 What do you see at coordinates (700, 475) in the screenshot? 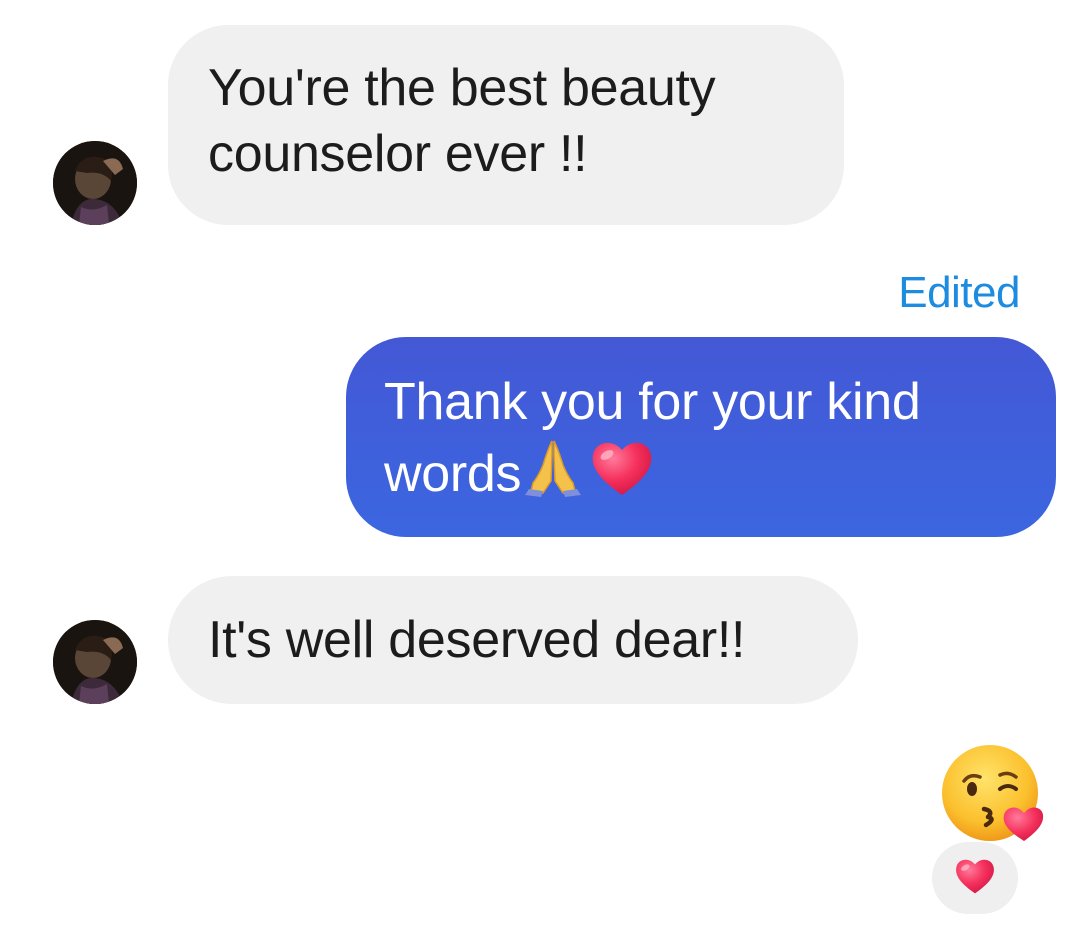
I see `message-text-line-with-emoji: words` at bounding box center [700, 475].